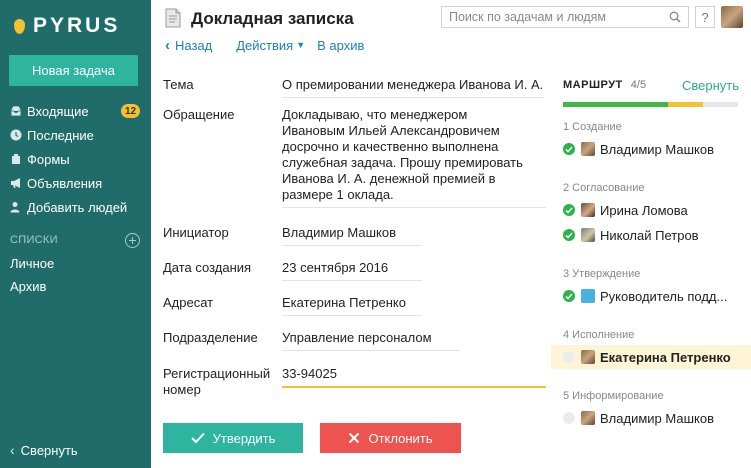  Describe the element at coordinates (16, 183) in the screenshot. I see `megaphone-icon` at that location.